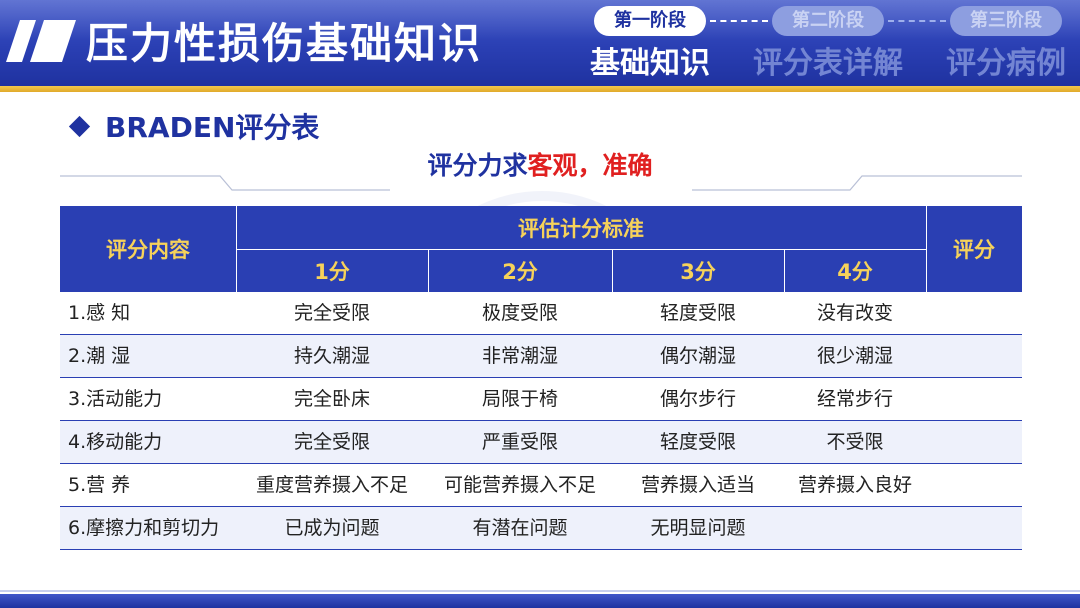 The image size is (1080, 608). I want to click on row-item: 3.活动能力, so click(115, 399).